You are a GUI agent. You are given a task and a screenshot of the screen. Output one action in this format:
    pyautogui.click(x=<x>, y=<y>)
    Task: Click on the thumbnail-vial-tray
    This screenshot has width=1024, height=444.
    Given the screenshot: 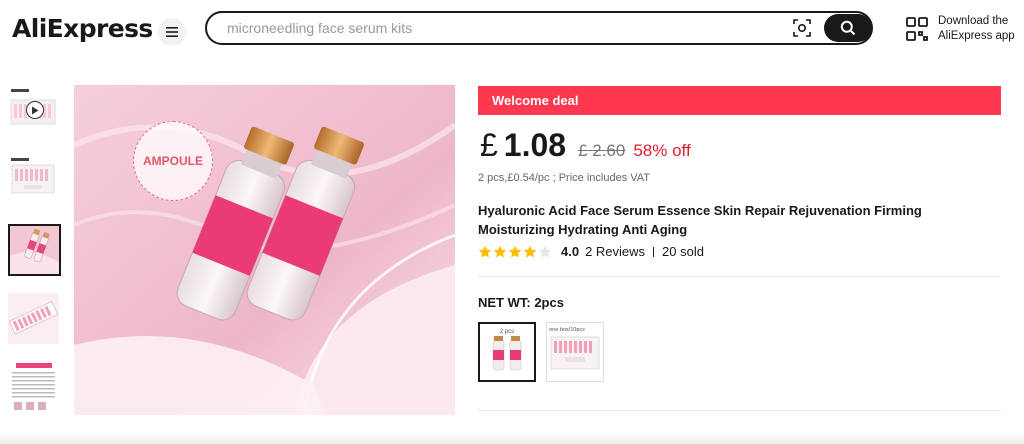 What is the action you would take?
    pyautogui.click(x=33, y=318)
    